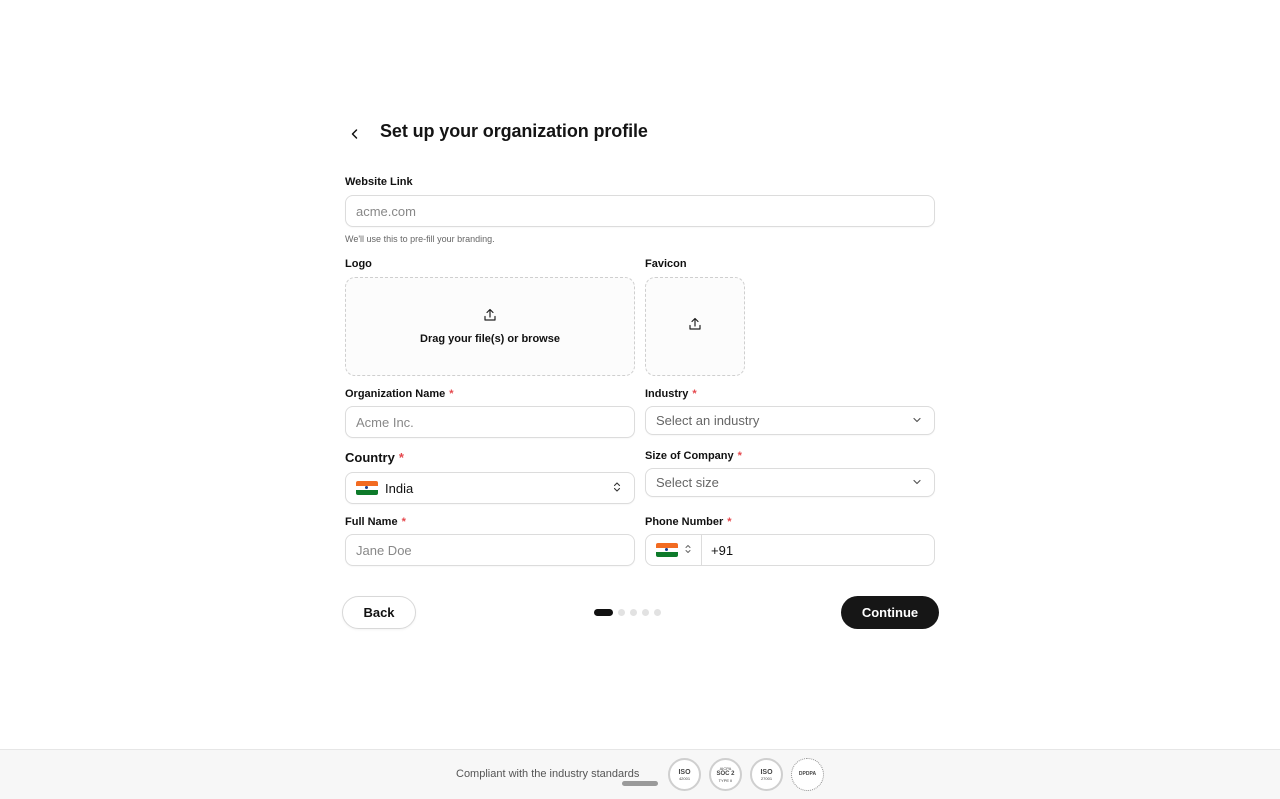 This screenshot has width=1280, height=799. I want to click on website-input: acme.com, so click(640, 211).